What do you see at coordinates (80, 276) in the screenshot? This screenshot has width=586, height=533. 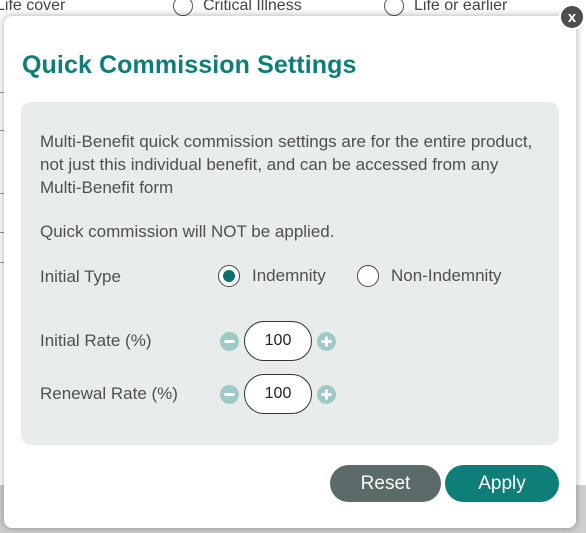 I see `initial-type-label: Initial Type` at bounding box center [80, 276].